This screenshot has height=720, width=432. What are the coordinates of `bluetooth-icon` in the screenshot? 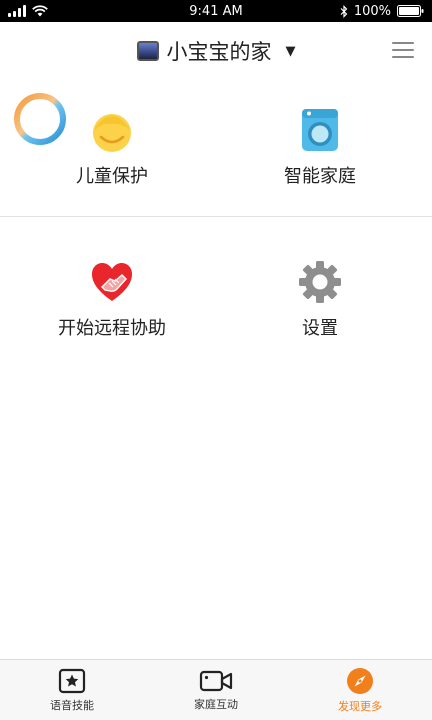 It's located at (344, 11).